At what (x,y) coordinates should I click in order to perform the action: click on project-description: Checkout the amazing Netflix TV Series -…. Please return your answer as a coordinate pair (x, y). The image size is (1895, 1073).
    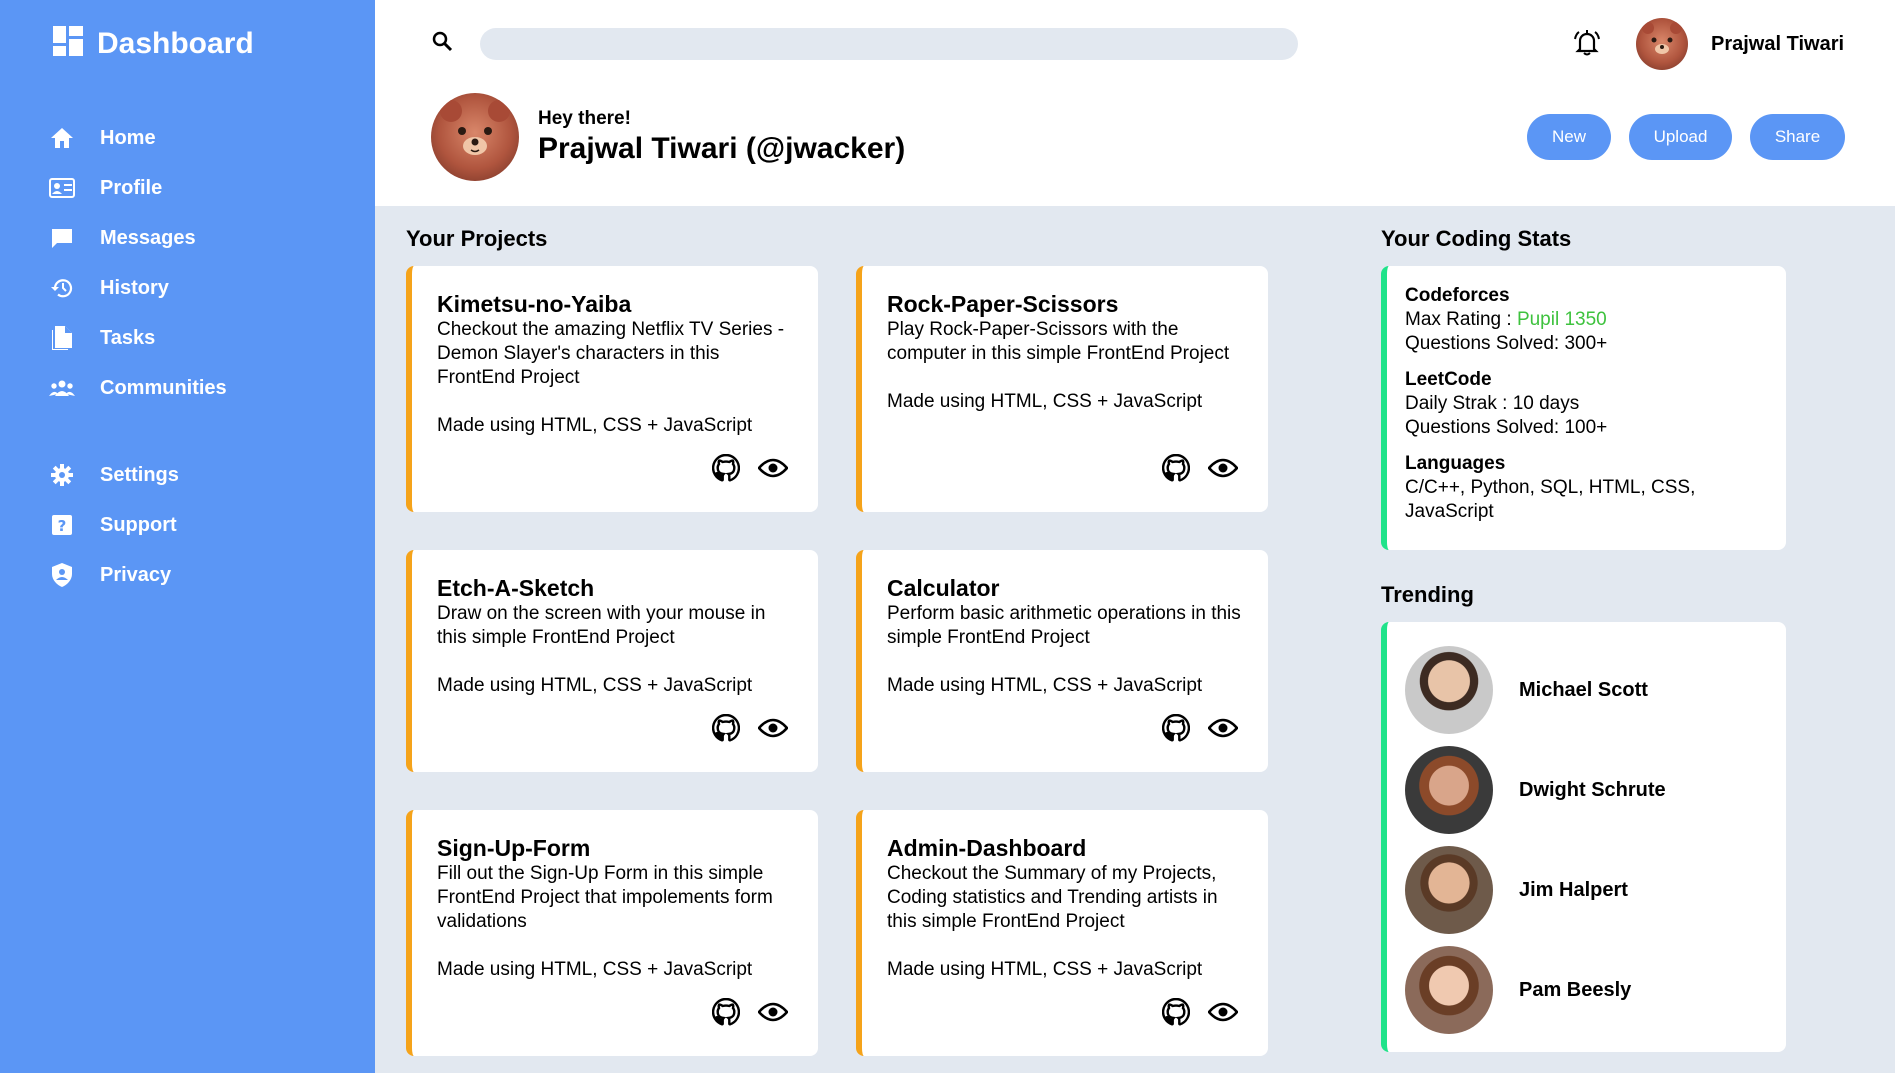
    Looking at the image, I should click on (611, 353).